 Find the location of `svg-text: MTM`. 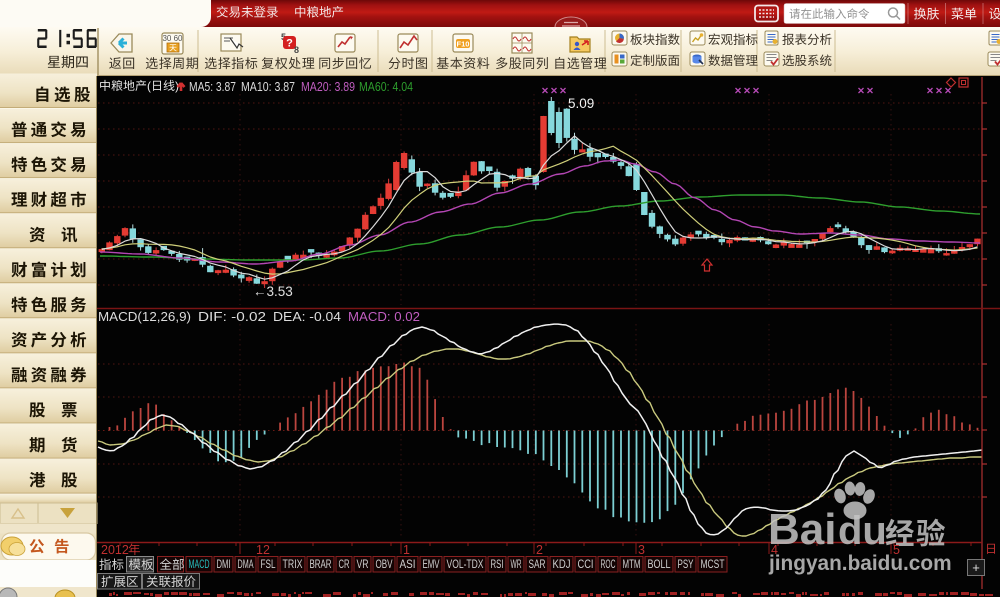

svg-text: MTM is located at coordinates (632, 565).